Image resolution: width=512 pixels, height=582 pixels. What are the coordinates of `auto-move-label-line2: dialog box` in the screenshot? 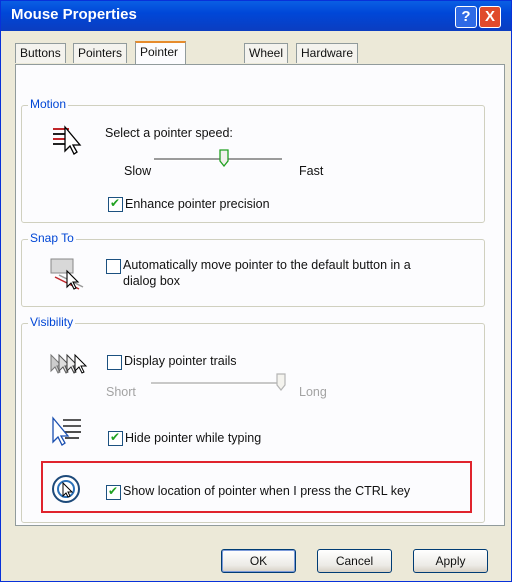 It's located at (151, 281).